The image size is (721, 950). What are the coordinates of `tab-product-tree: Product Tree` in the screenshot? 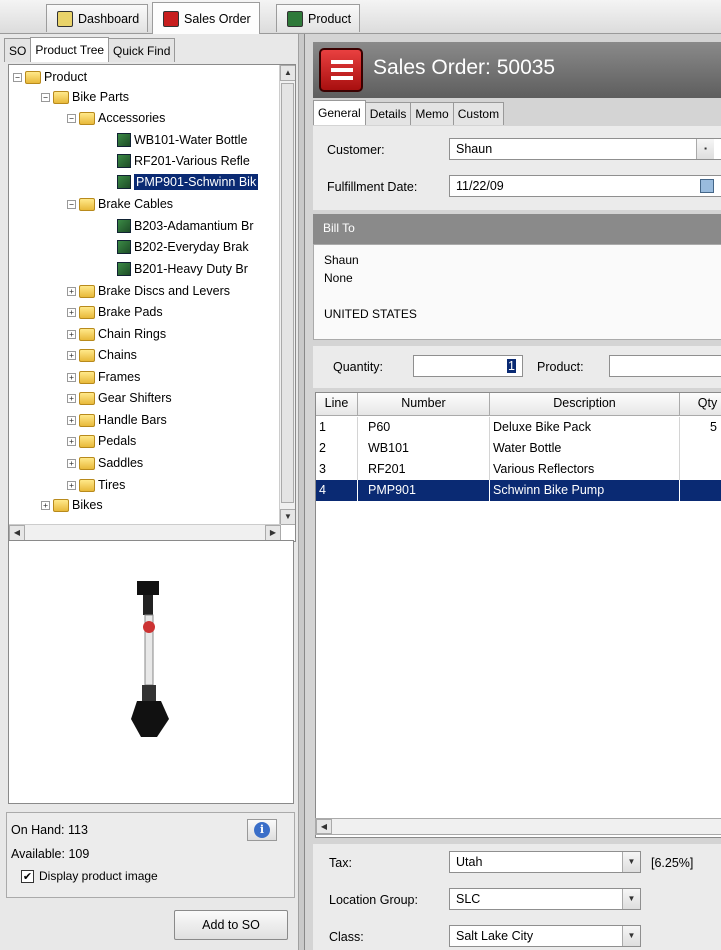 It's located at (70, 49).